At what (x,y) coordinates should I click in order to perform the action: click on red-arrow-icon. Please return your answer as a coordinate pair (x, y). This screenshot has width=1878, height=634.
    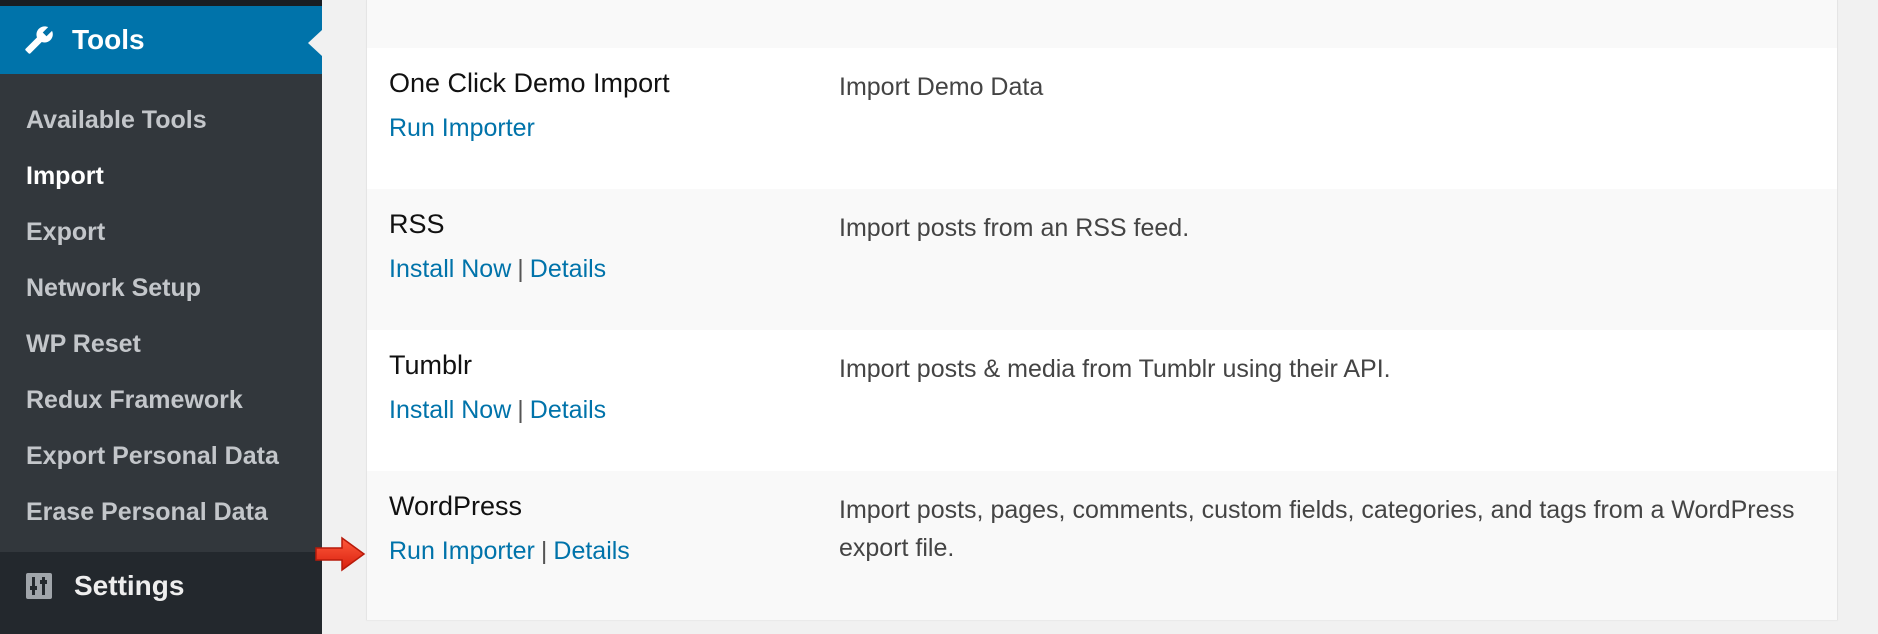
    Looking at the image, I should click on (340, 554).